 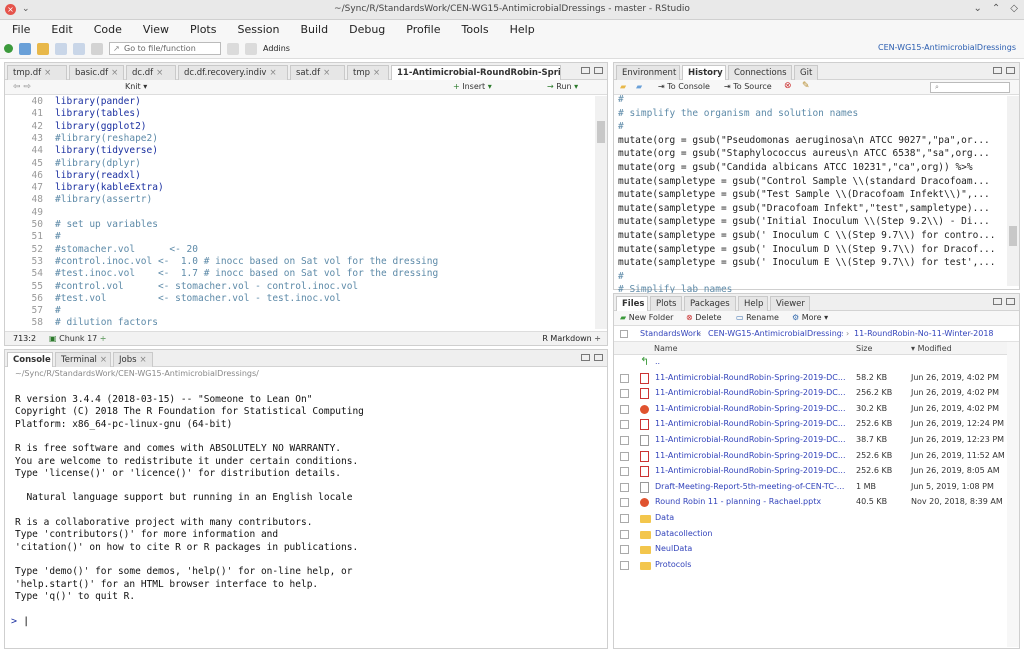 I want to click on goto-file-input: Go to file/function, so click(x=165, y=48).